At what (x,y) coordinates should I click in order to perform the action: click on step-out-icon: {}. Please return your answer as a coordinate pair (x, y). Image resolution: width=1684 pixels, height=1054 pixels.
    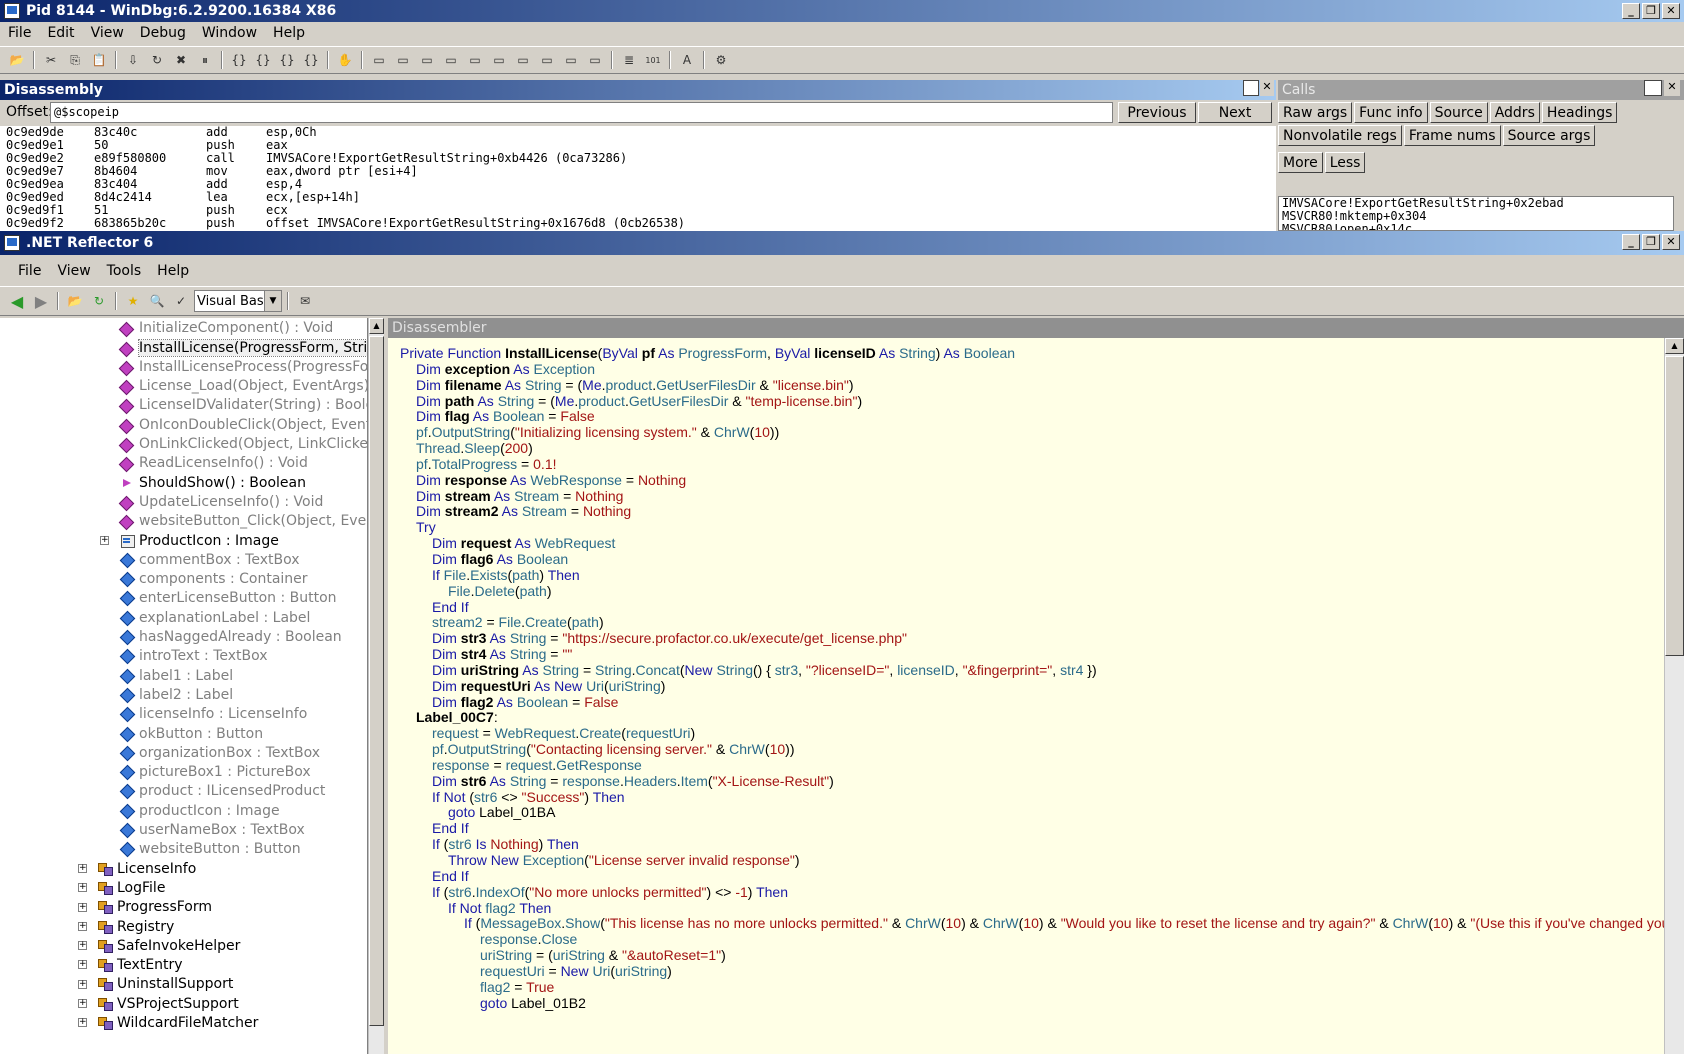
    Looking at the image, I should click on (287, 60).